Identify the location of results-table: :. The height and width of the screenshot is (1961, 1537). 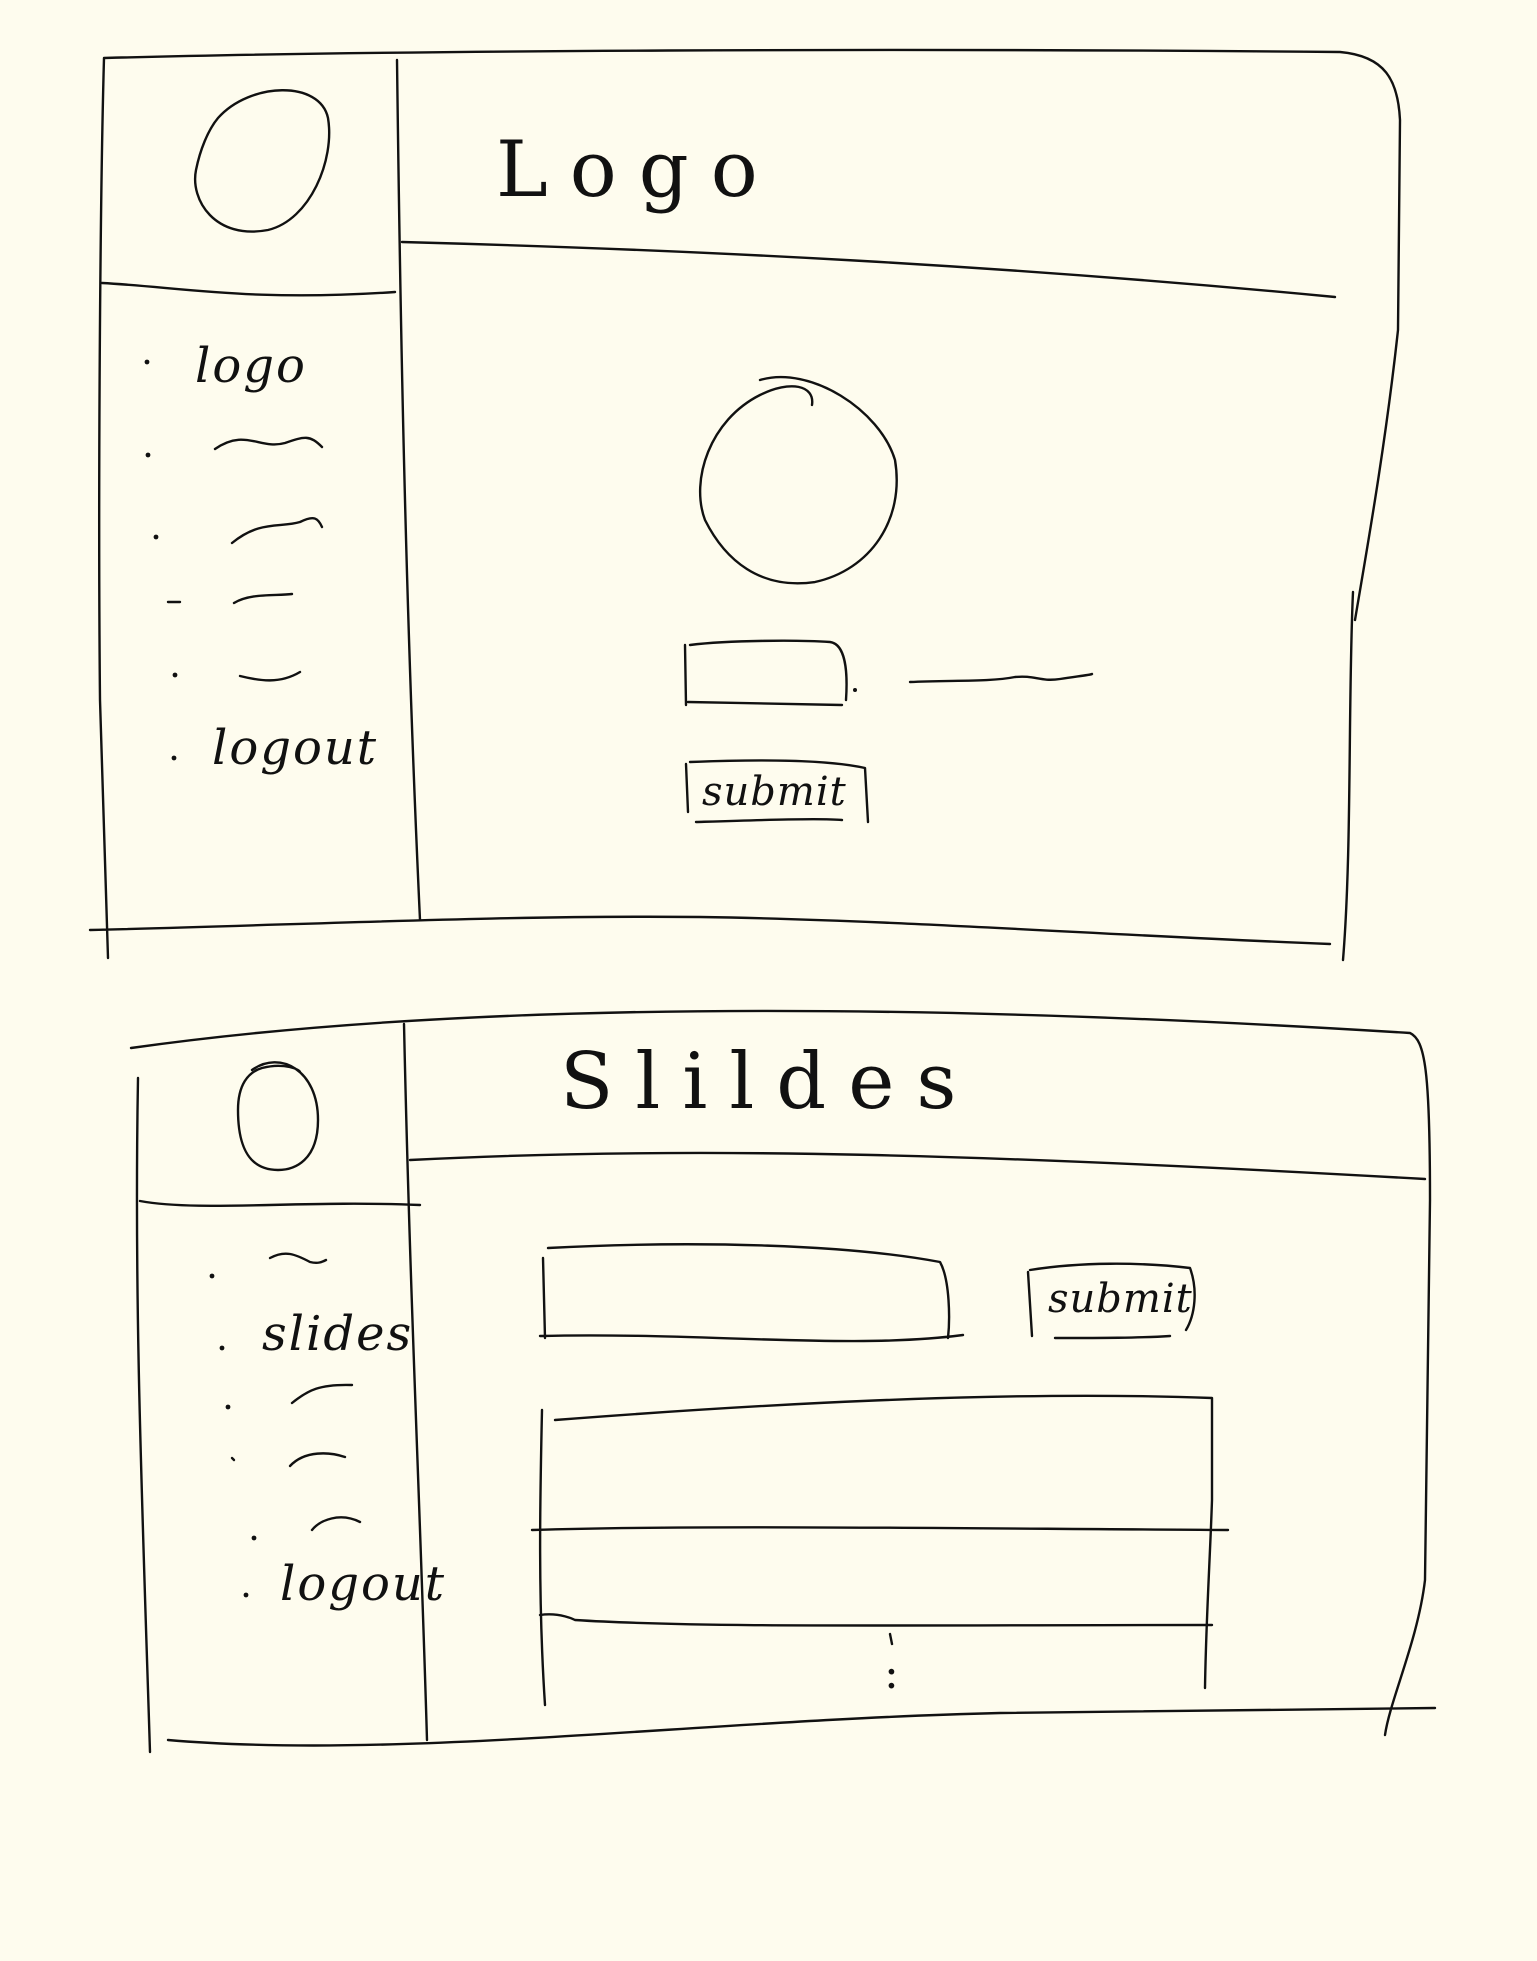
(880, 1550).